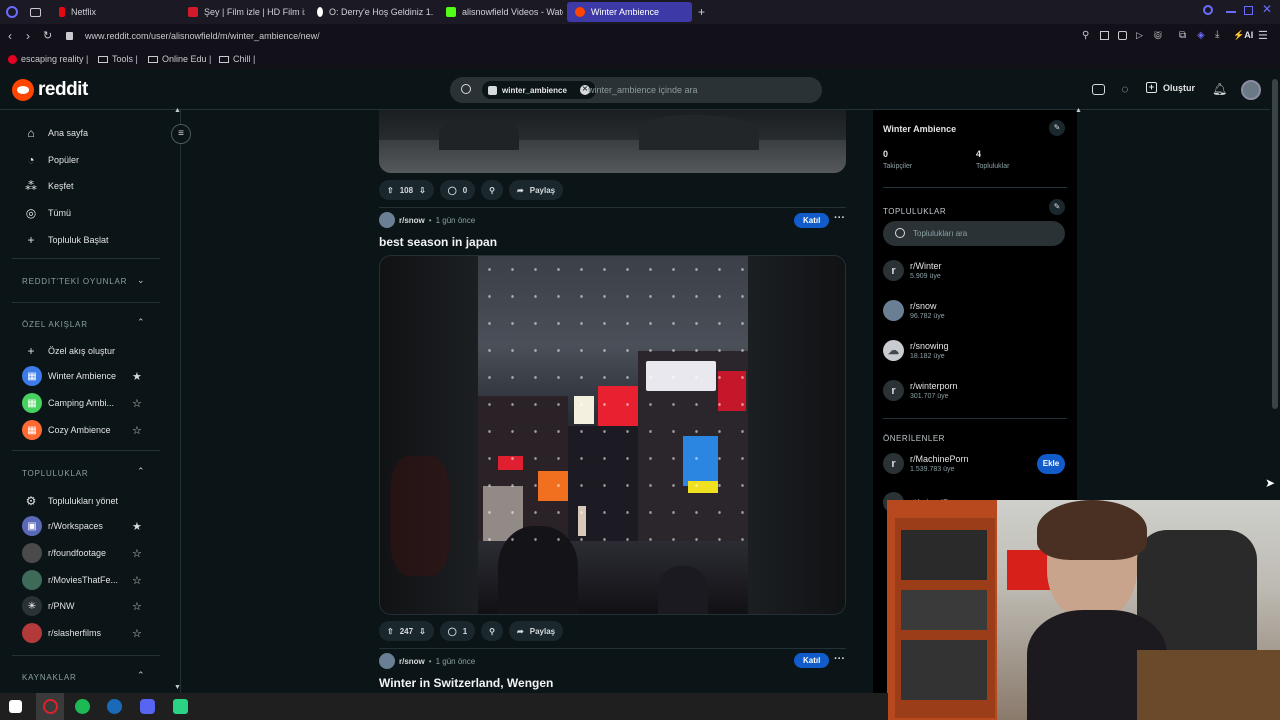  Describe the element at coordinates (69, 351) in the screenshot. I see `create-feed-button: + Özel akış oluştur` at that location.